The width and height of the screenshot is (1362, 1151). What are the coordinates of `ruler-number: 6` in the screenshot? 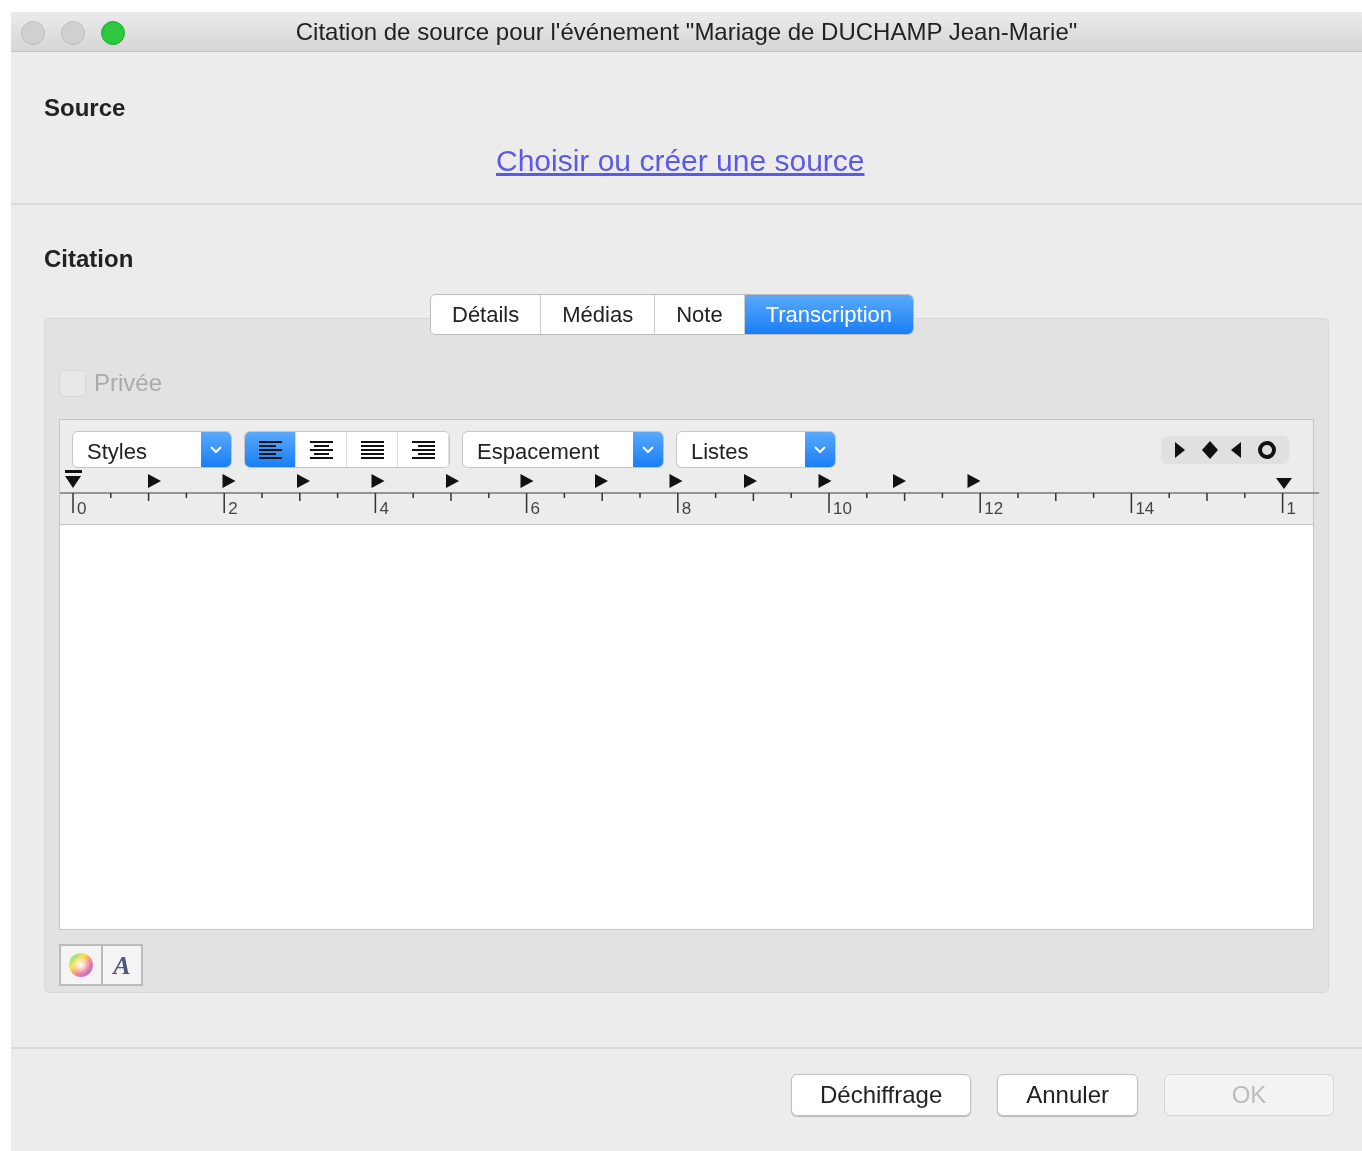 It's located at (535, 508).